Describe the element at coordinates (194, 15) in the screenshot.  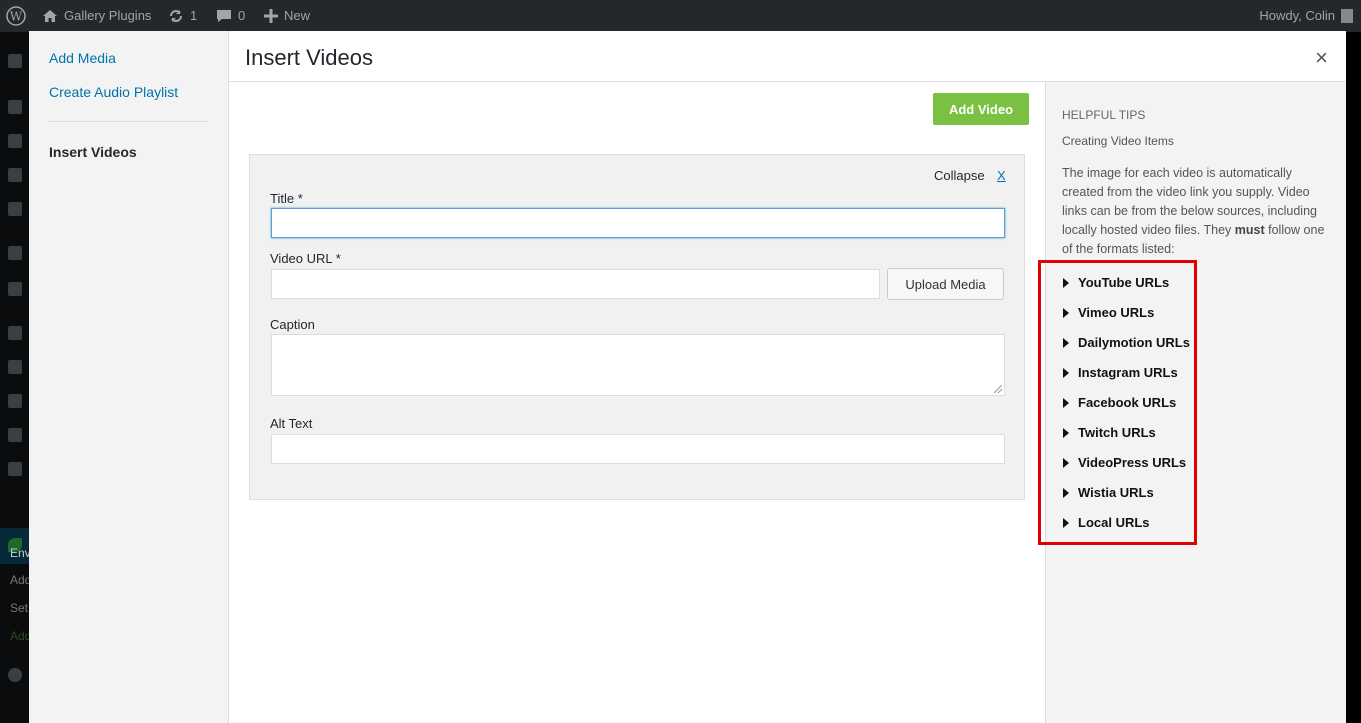
I see `updates-count: 1` at that location.